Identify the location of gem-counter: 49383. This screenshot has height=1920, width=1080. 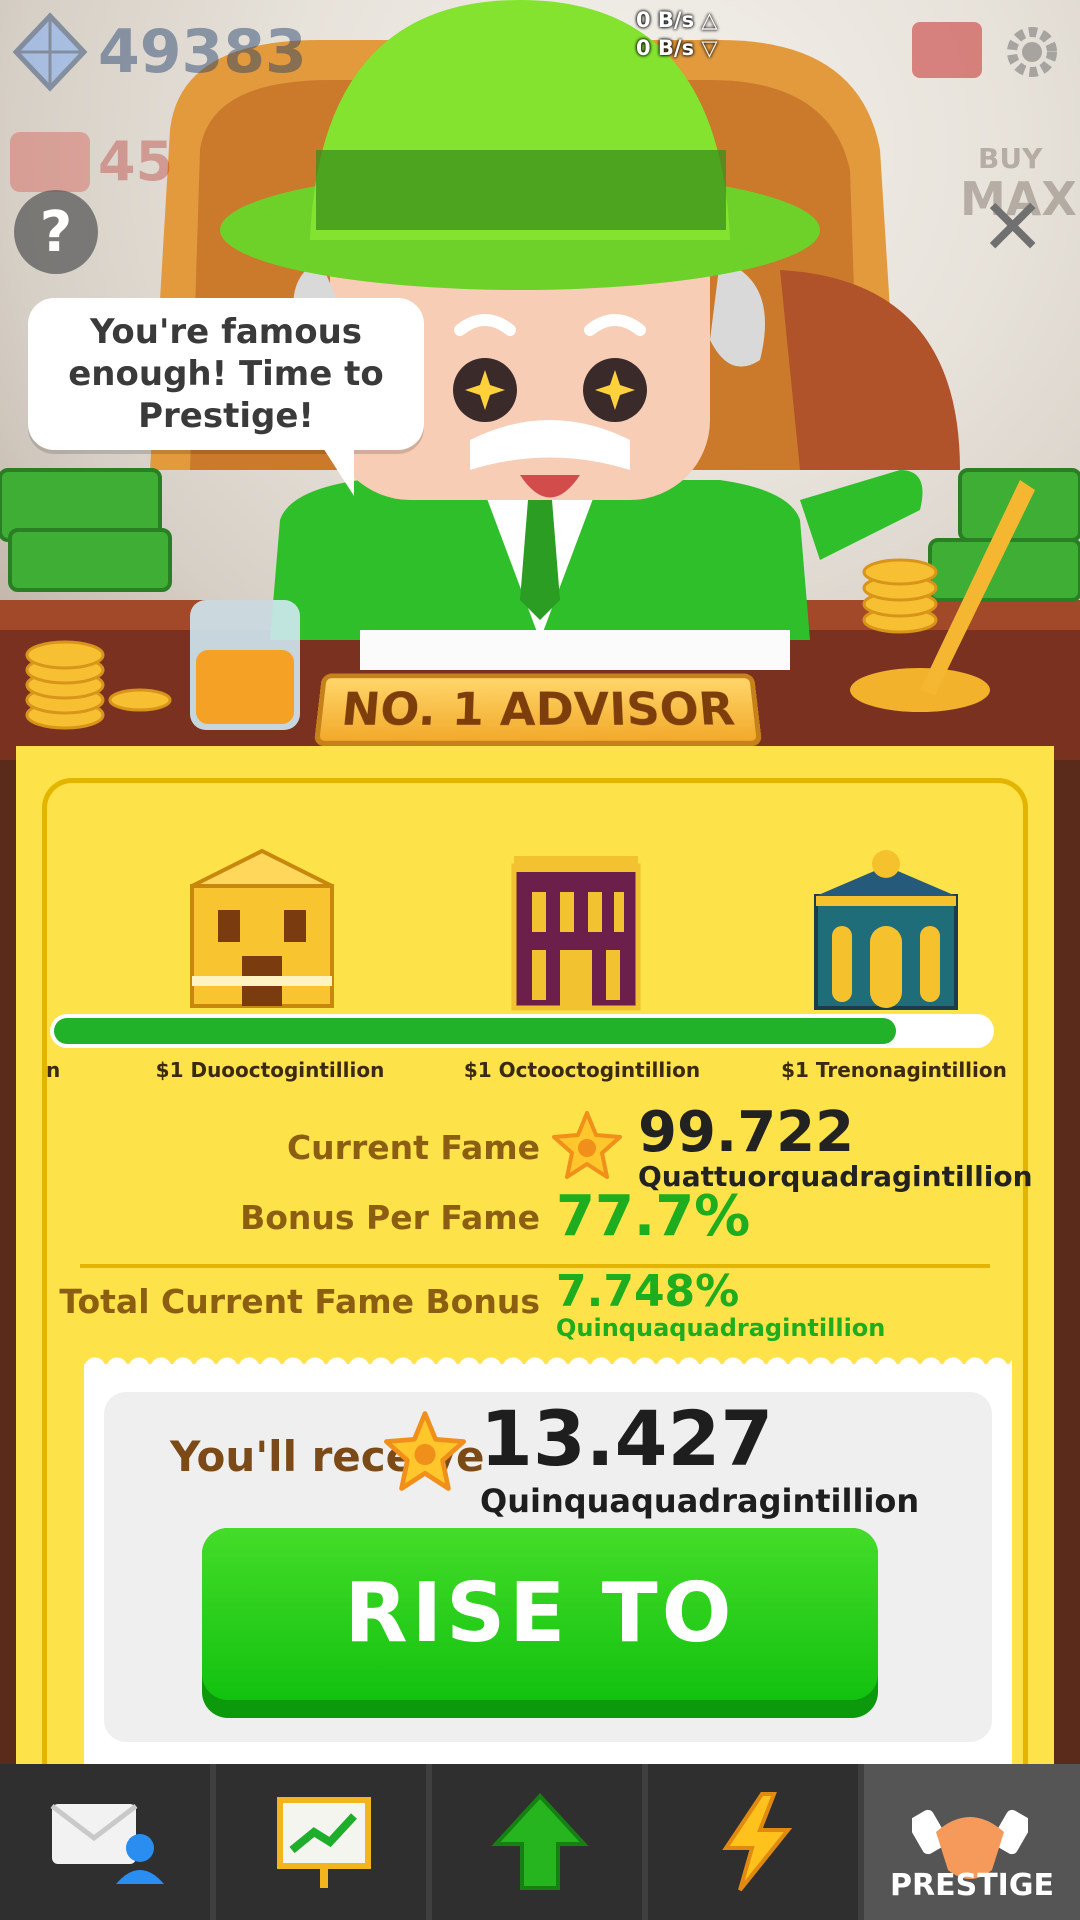
(158, 52).